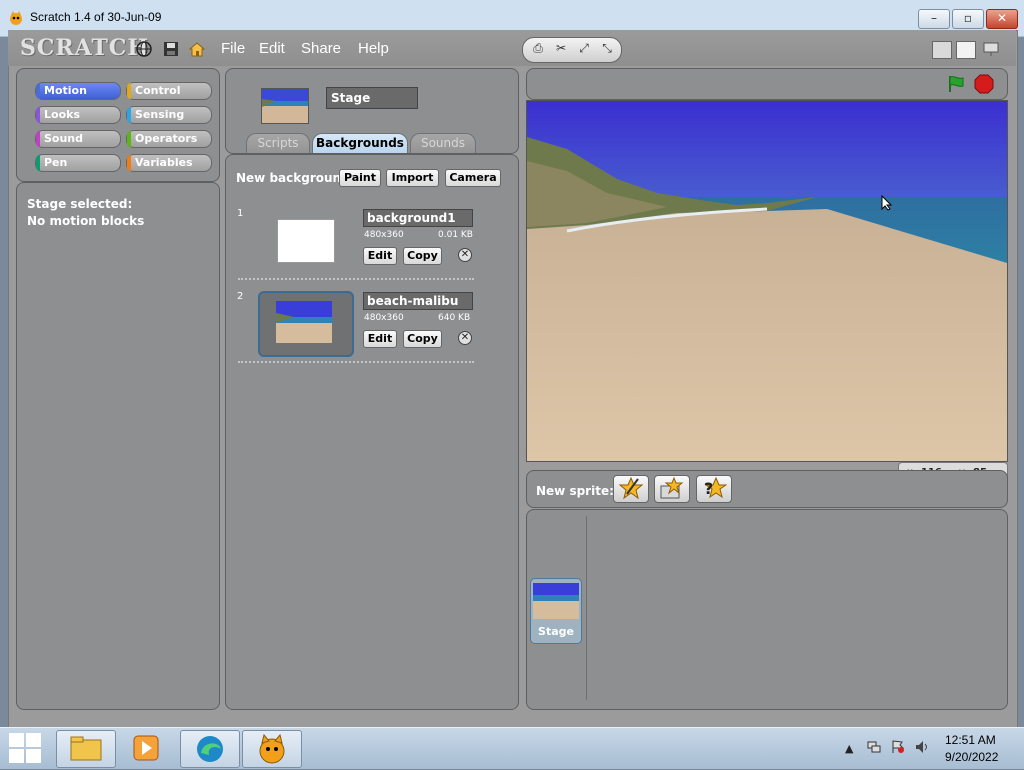 This screenshot has width=1024, height=770. What do you see at coordinates (373, 48) in the screenshot?
I see `menu-help: Help` at bounding box center [373, 48].